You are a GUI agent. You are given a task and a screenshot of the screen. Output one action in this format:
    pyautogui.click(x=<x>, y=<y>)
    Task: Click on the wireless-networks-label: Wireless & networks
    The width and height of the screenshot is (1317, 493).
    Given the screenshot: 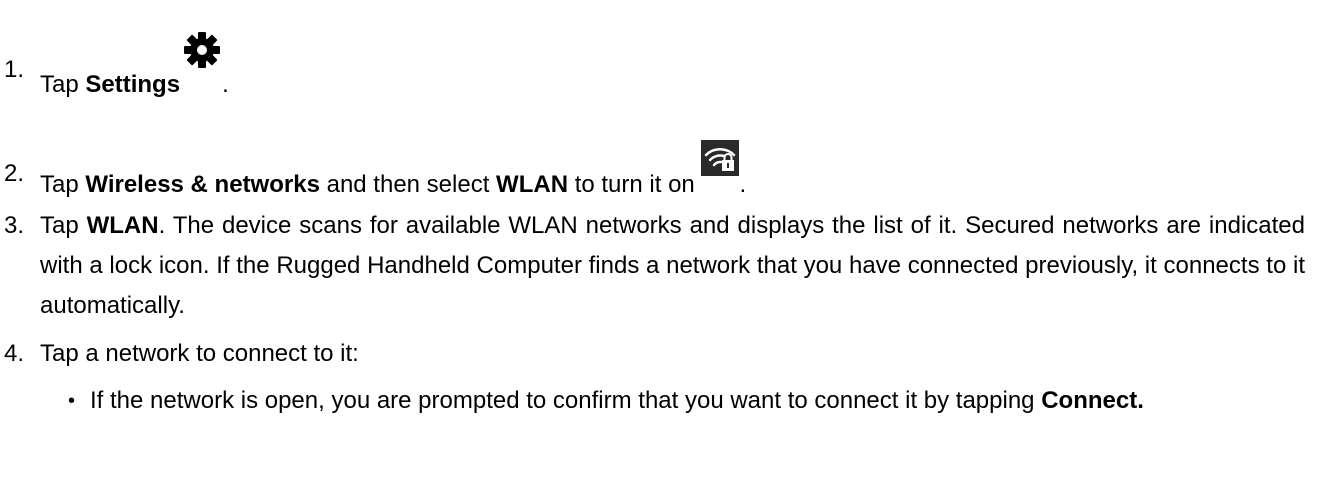 What is the action you would take?
    pyautogui.click(x=202, y=184)
    